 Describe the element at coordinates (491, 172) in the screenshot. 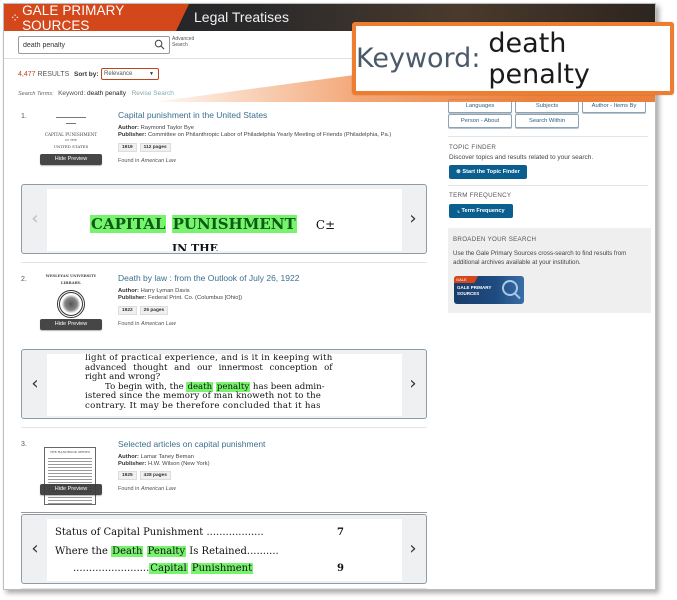

I see `button-label: Start the Topic Finder` at that location.